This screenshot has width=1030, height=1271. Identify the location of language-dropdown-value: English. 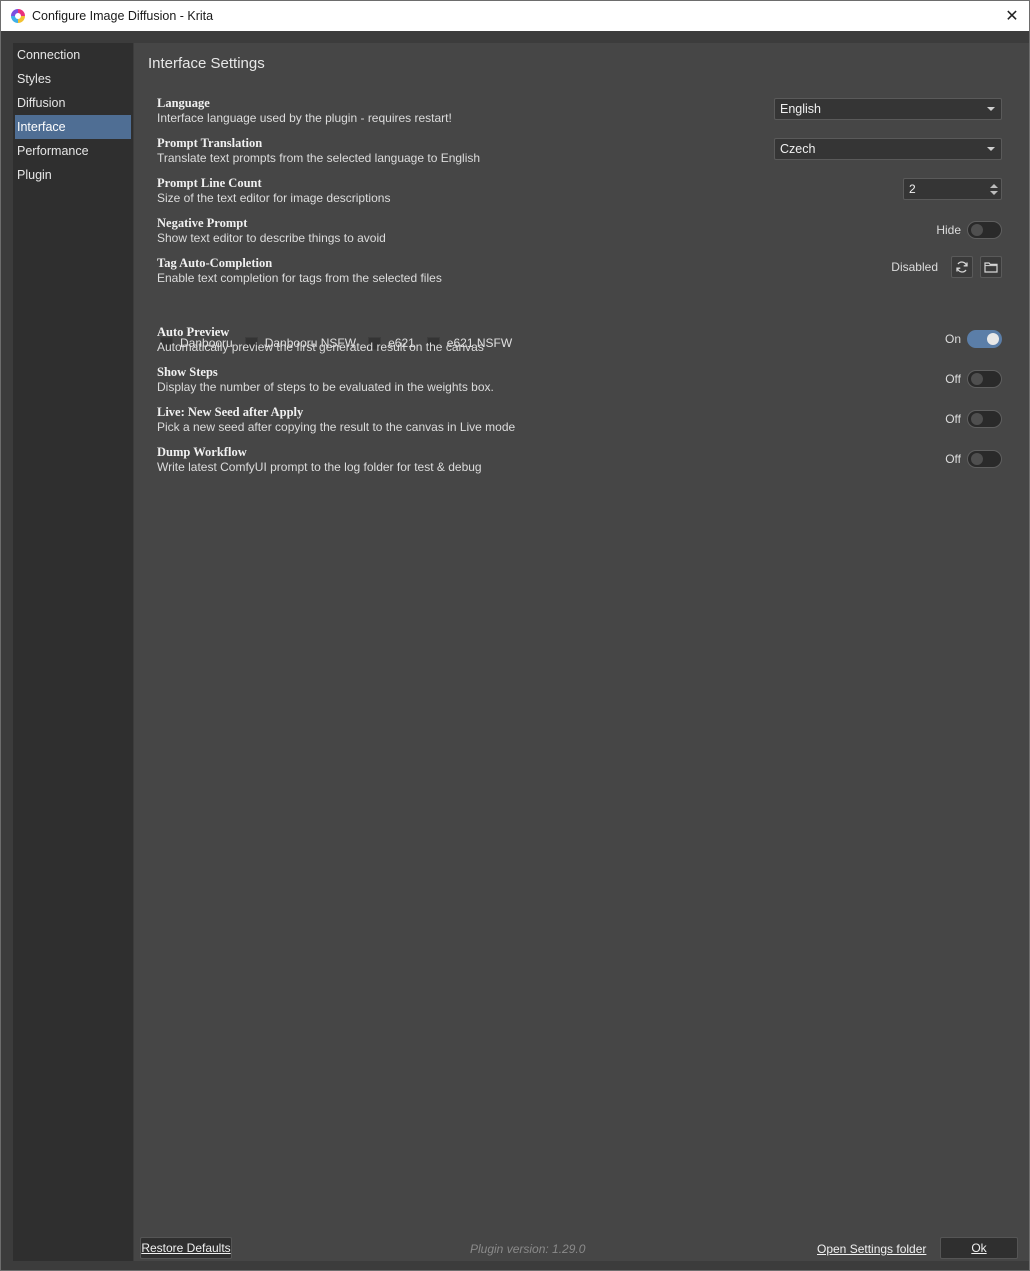
(800, 109).